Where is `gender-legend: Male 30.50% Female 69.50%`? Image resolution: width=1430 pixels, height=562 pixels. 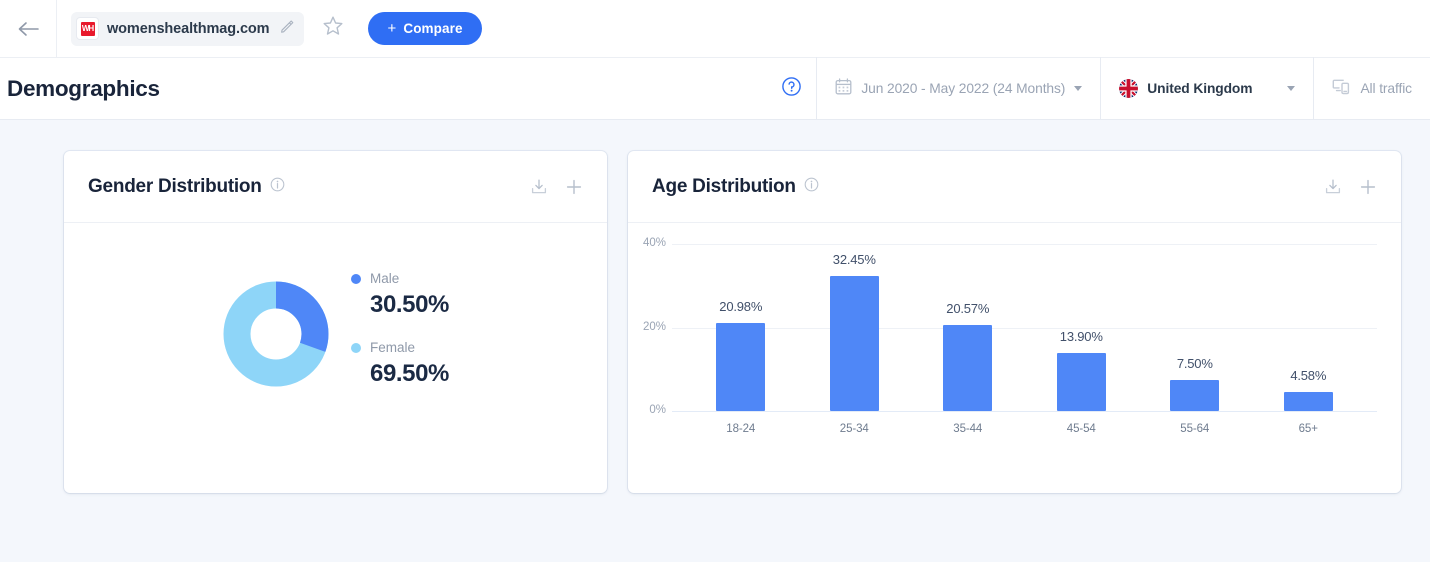
gender-legend: Male 30.50% Female 69.50% is located at coordinates (400, 340).